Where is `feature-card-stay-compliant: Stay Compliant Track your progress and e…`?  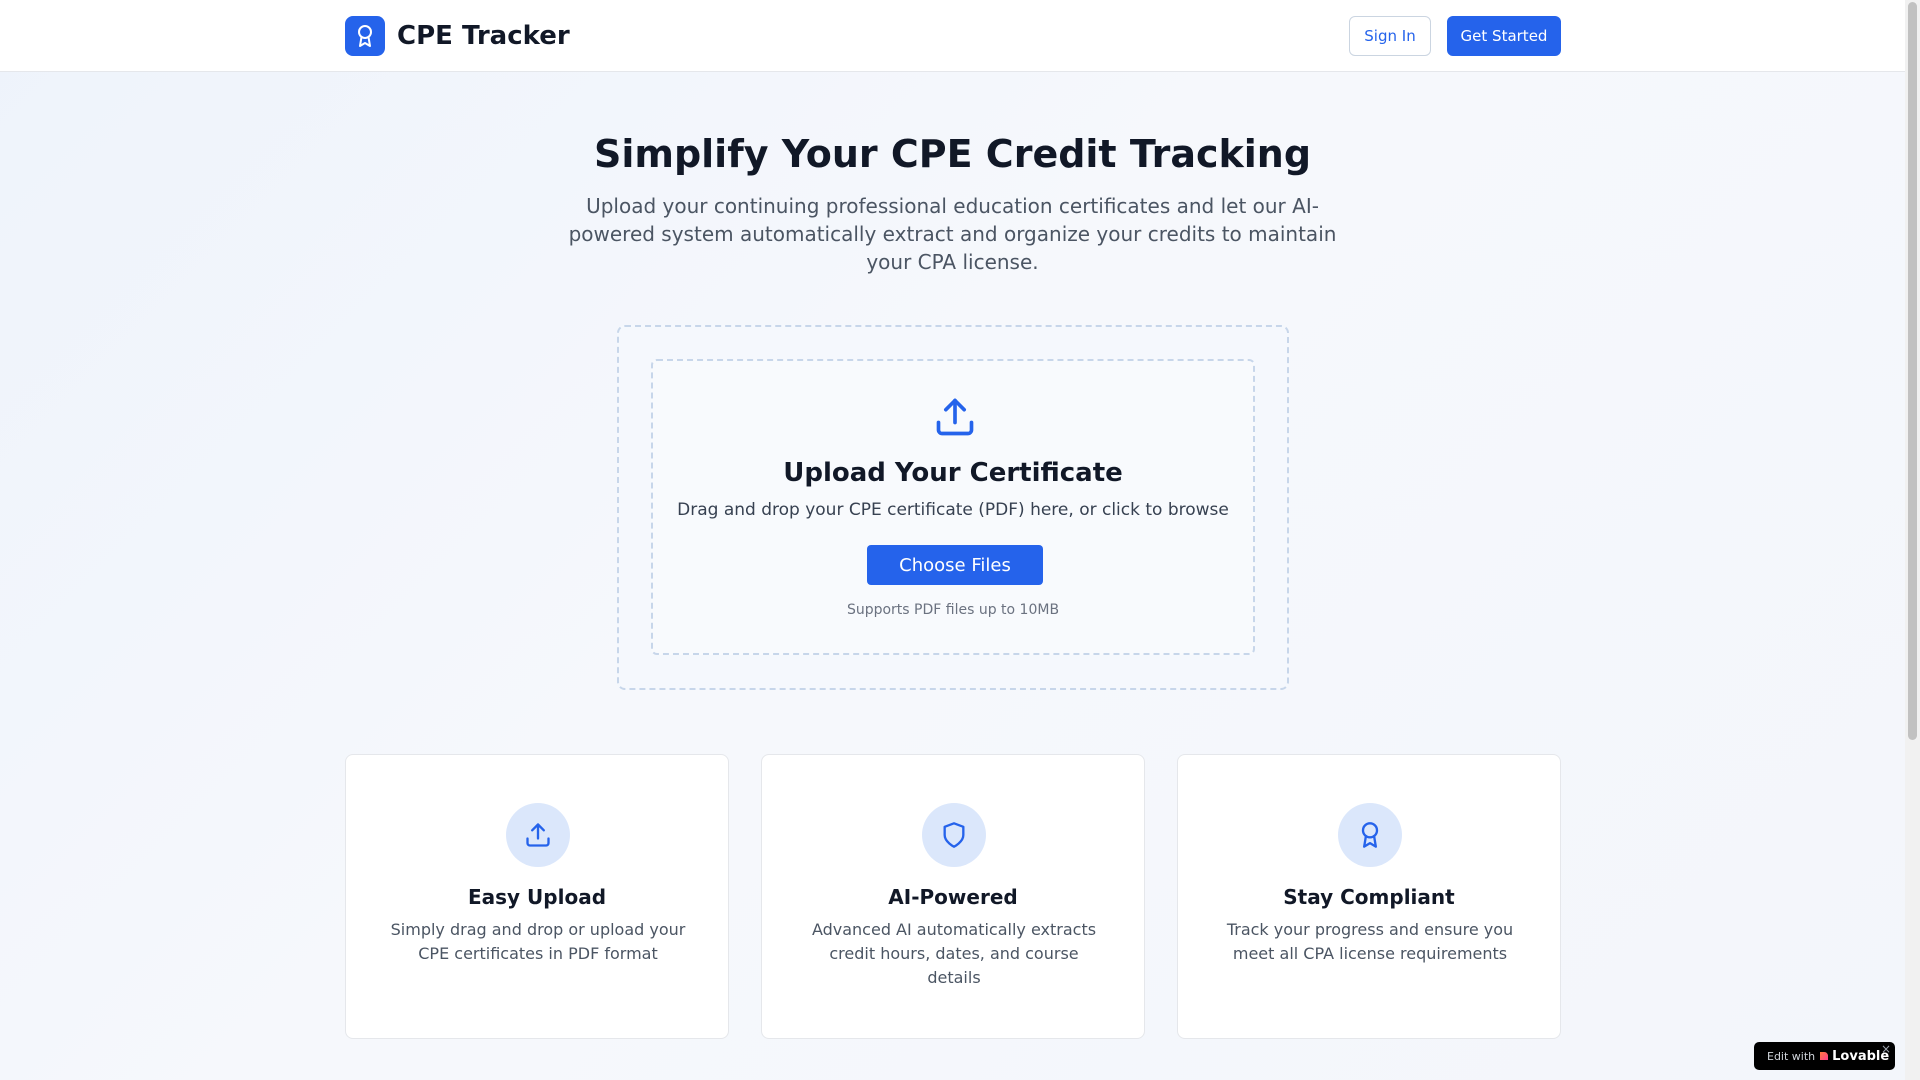
feature-card-stay-compliant: Stay Compliant Track your progress and e… is located at coordinates (1369, 896).